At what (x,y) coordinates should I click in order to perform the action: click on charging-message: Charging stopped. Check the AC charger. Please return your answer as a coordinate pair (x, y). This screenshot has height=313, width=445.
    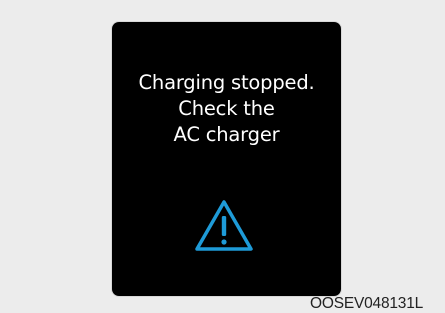
    Looking at the image, I should click on (226, 109).